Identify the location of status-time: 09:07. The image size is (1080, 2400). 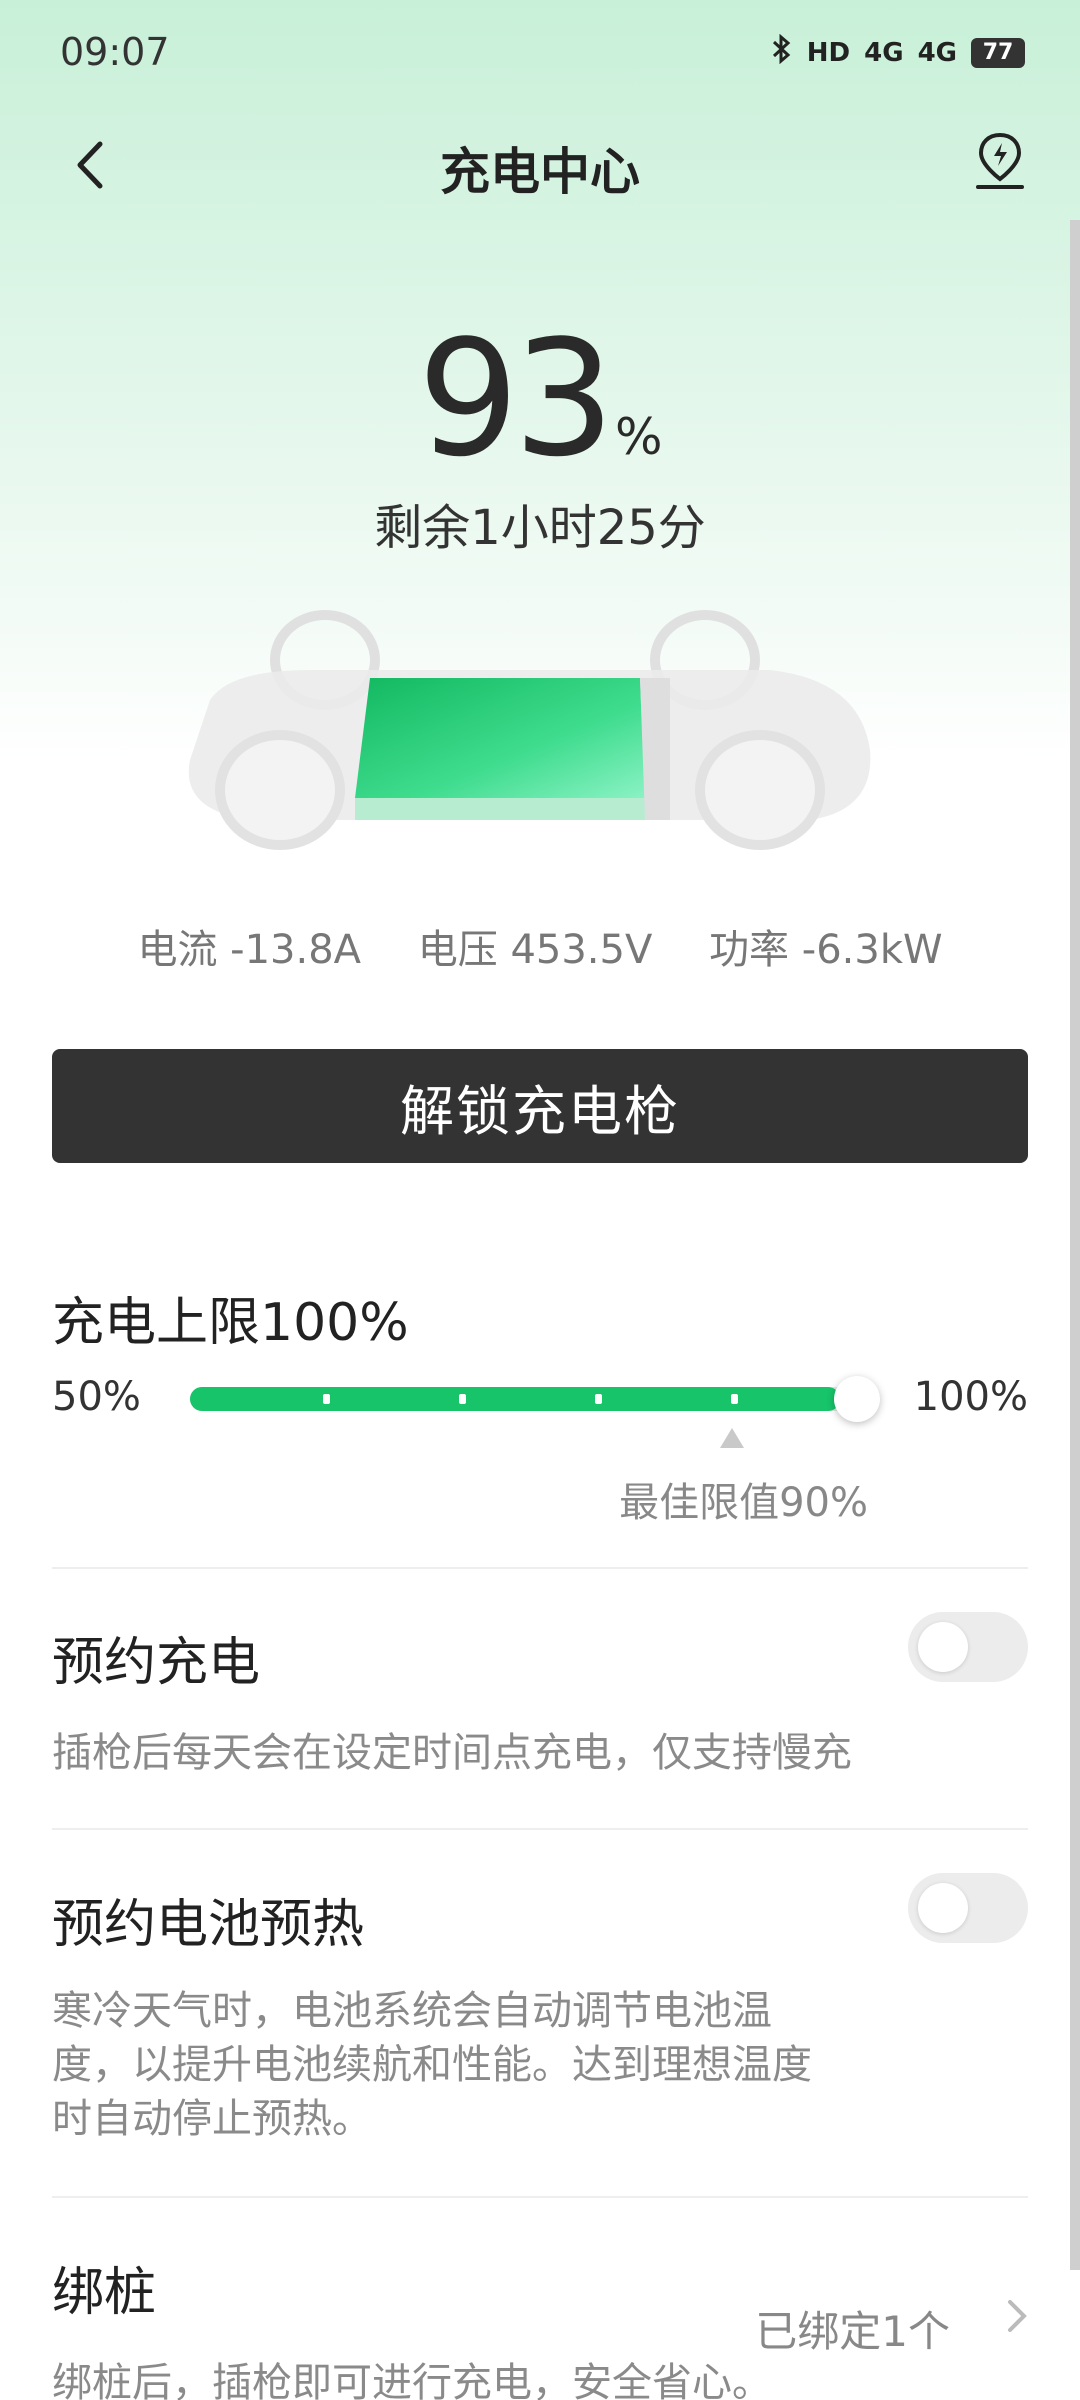
(115, 52).